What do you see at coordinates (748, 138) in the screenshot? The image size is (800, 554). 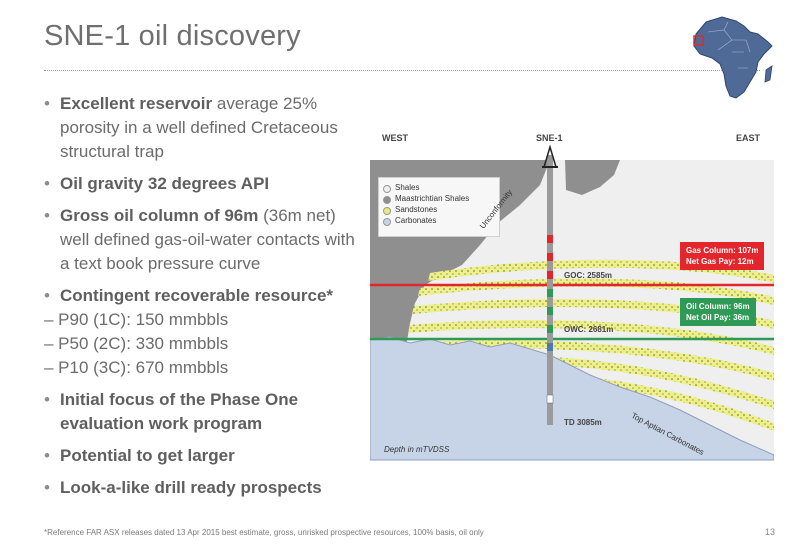 I see `east-label: EAST` at bounding box center [748, 138].